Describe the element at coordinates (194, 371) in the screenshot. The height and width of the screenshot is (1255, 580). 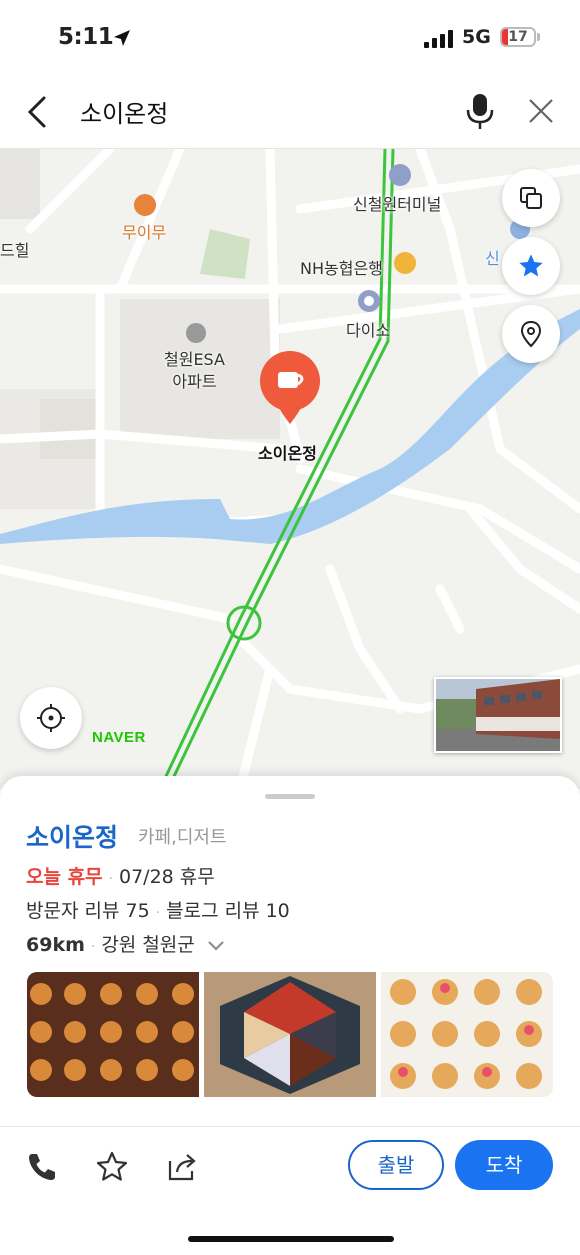
I see `poi-apartment-label: 철원ESA 아파트` at that location.